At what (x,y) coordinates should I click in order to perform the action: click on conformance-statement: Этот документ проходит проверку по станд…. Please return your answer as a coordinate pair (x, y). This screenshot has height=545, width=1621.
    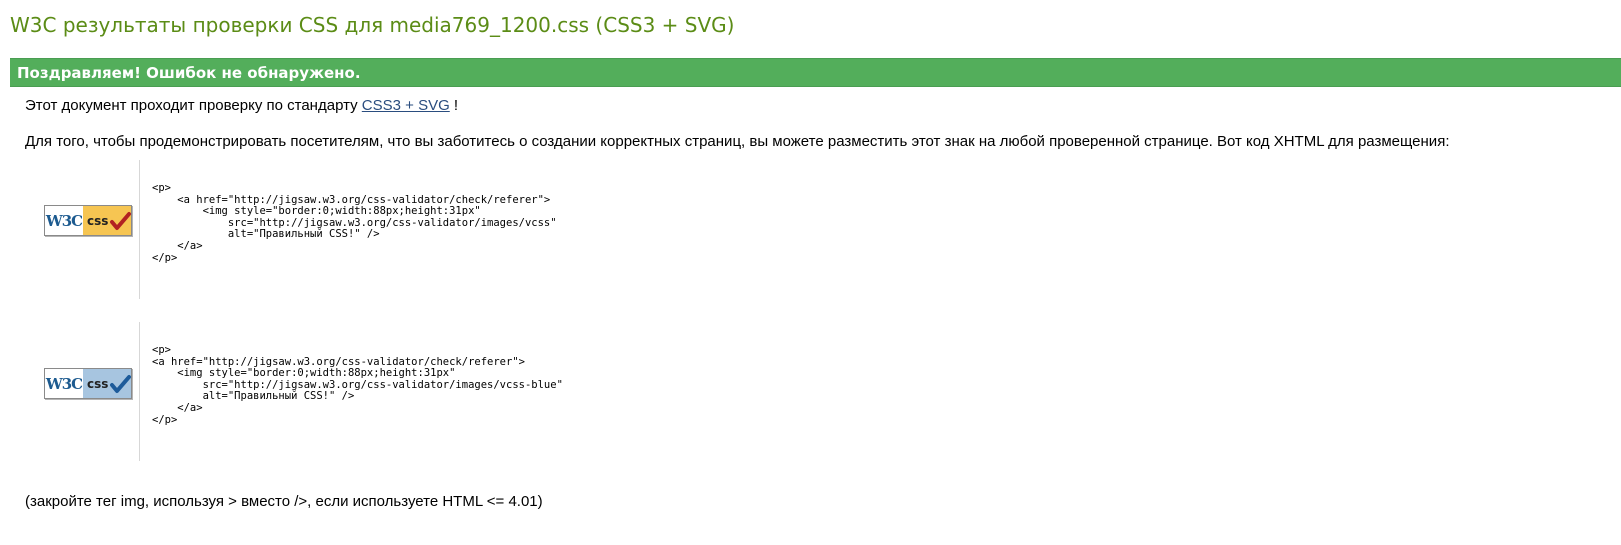
    Looking at the image, I should click on (241, 105).